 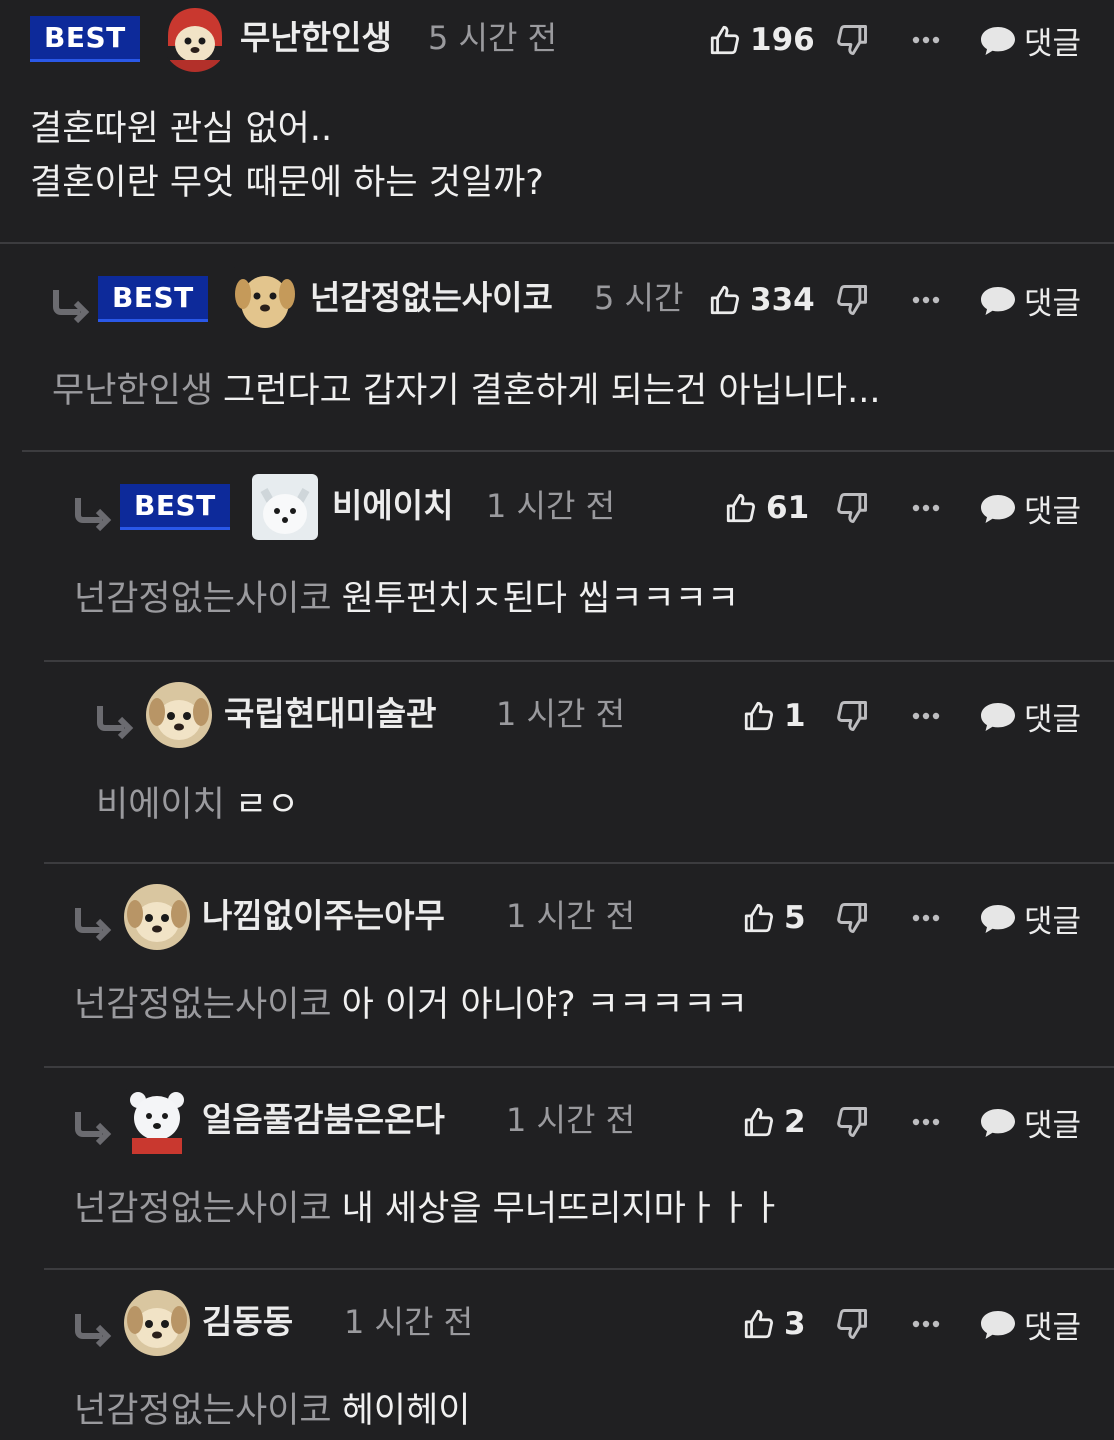 I want to click on comment-header: 나낌없이주는아무 1 시간 전 5 댓글, so click(x=557, y=918).